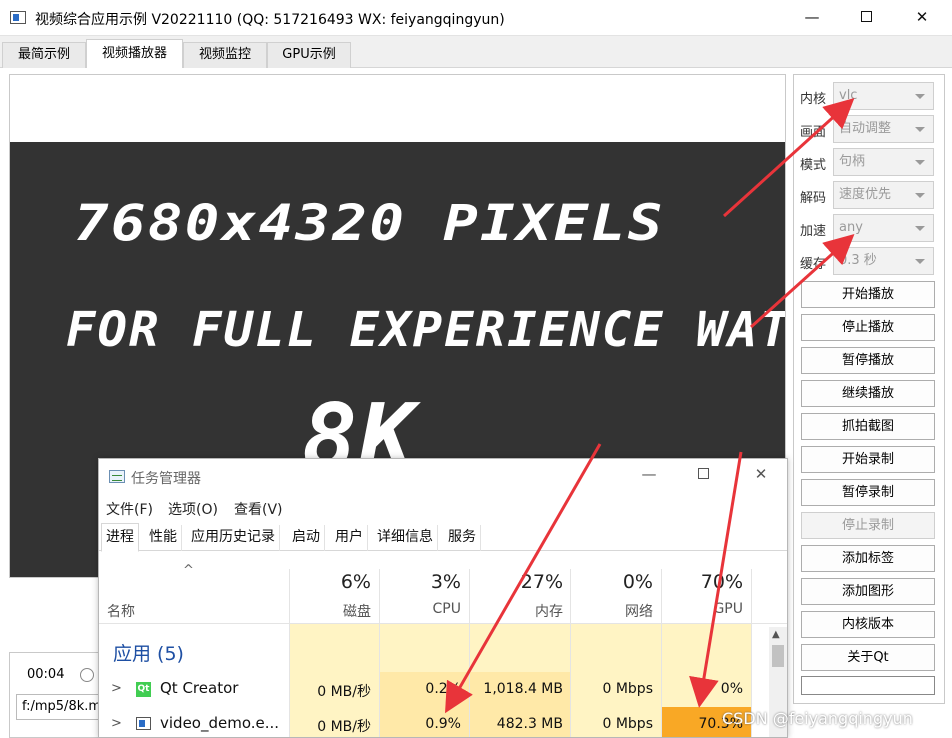 Image resolution: width=952 pixels, height=738 pixels. What do you see at coordinates (199, 688) in the screenshot?
I see `process-name: Qt Creator` at bounding box center [199, 688].